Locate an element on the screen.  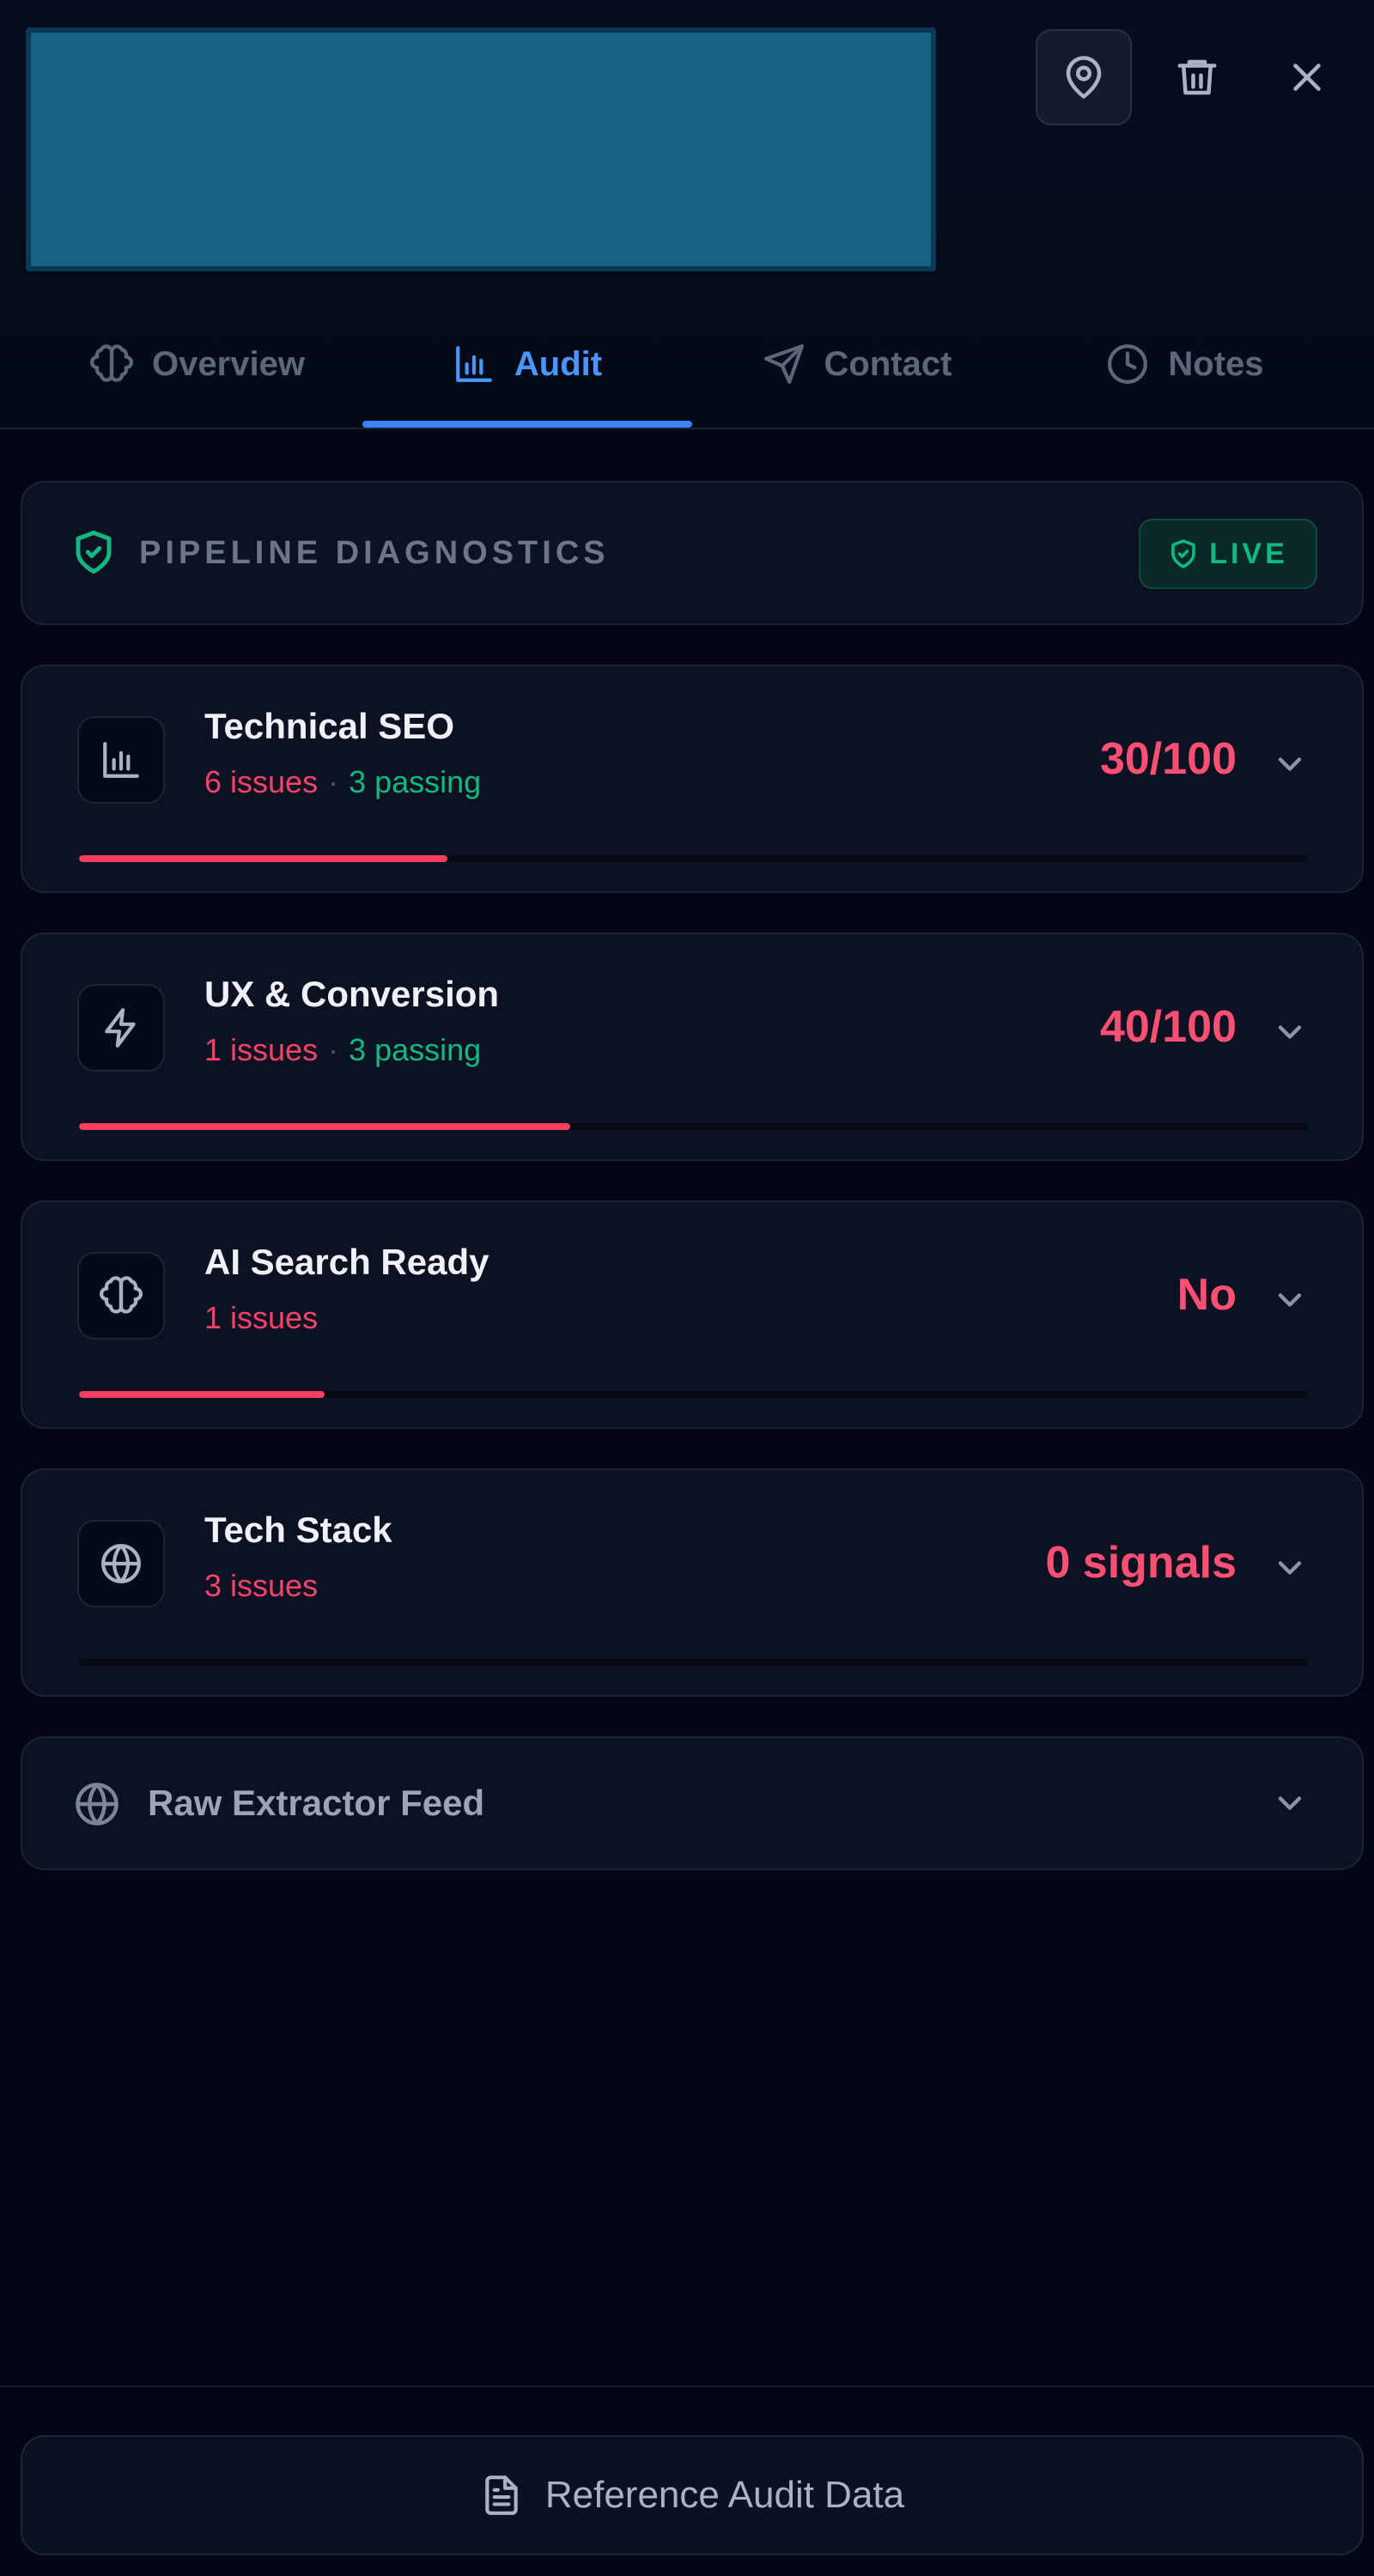
metric-title: UX & Conversion is located at coordinates (352, 994).